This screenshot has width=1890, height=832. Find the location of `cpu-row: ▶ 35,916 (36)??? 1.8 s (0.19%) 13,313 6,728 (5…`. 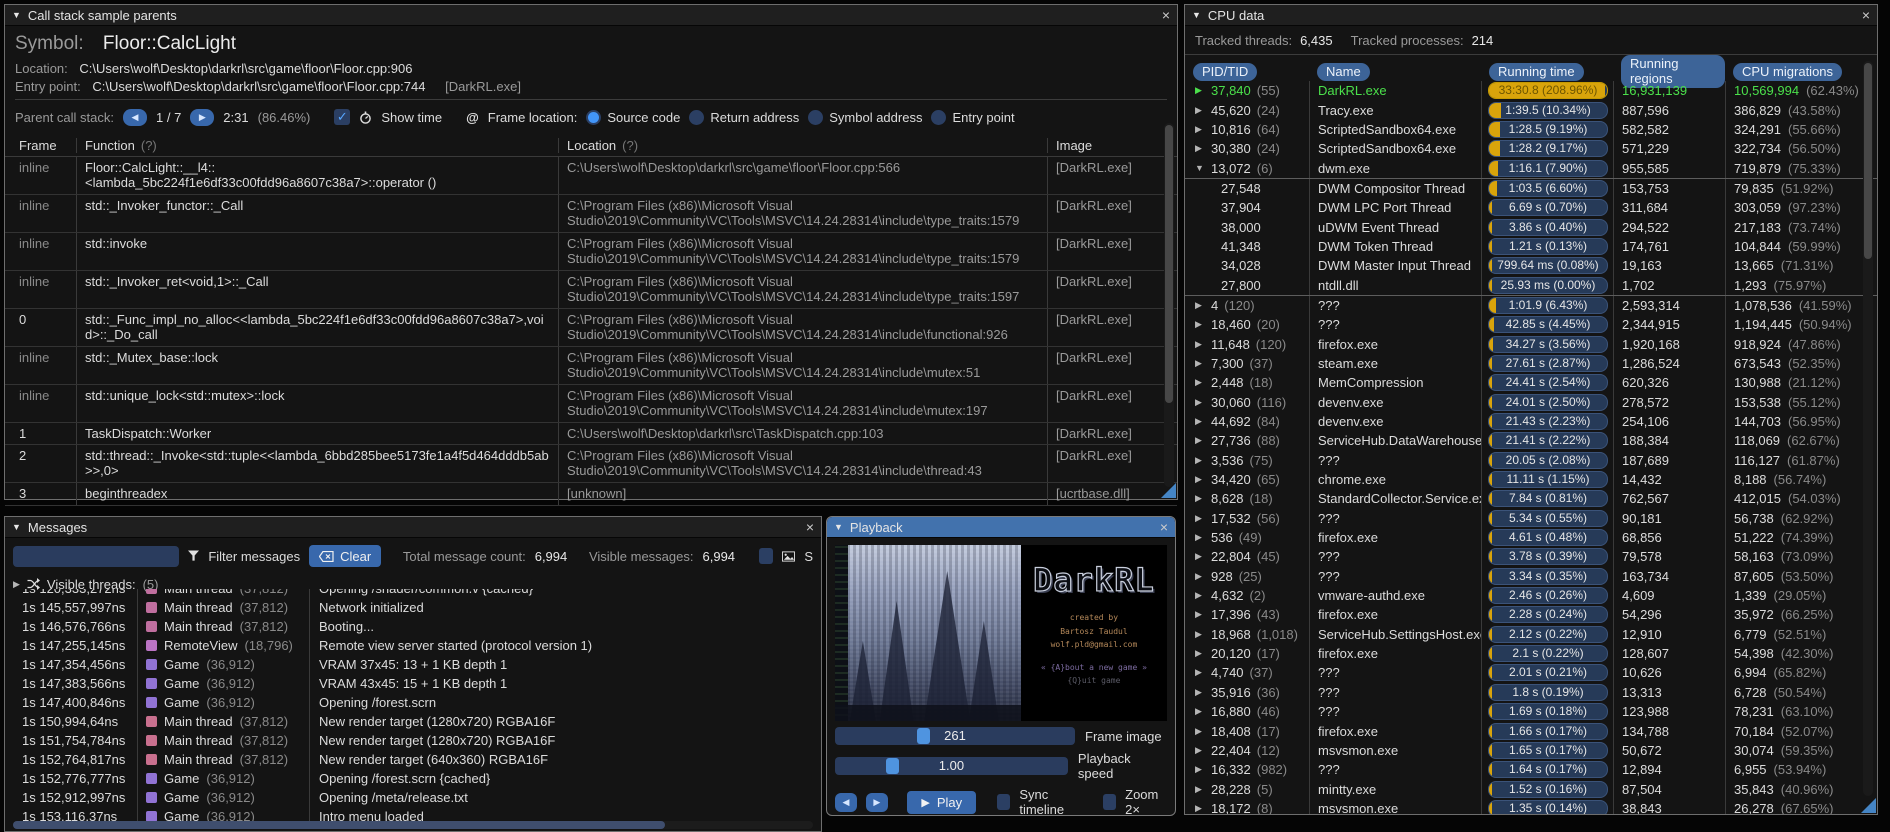

cpu-row: ▶ 35,916 (36)??? 1.8 s (0.19%) 13,313 6,728 (5… is located at coordinates (1531, 692).